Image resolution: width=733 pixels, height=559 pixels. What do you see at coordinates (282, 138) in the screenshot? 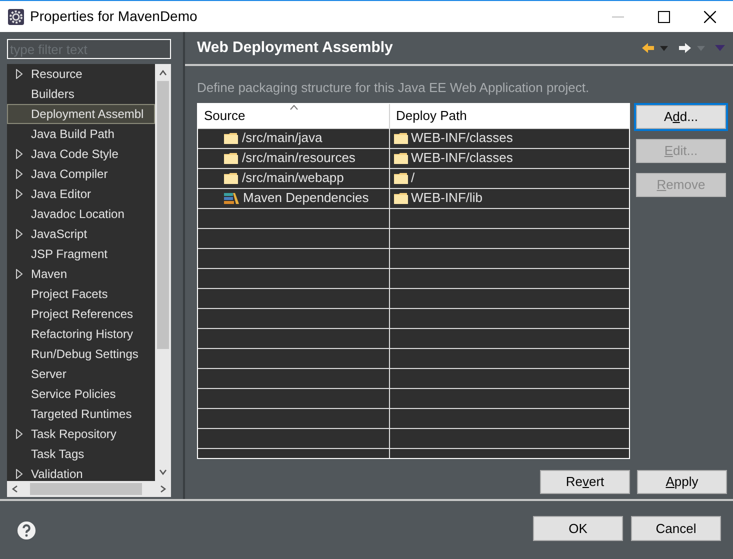
I see `table-cell-text: /src/main/java` at bounding box center [282, 138].